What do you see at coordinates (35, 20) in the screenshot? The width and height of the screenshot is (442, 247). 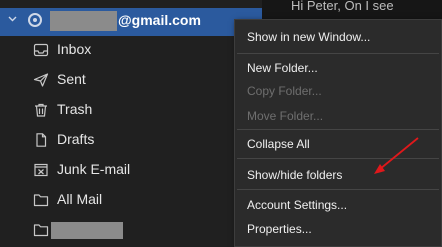 I see `account-ring-icon` at bounding box center [35, 20].